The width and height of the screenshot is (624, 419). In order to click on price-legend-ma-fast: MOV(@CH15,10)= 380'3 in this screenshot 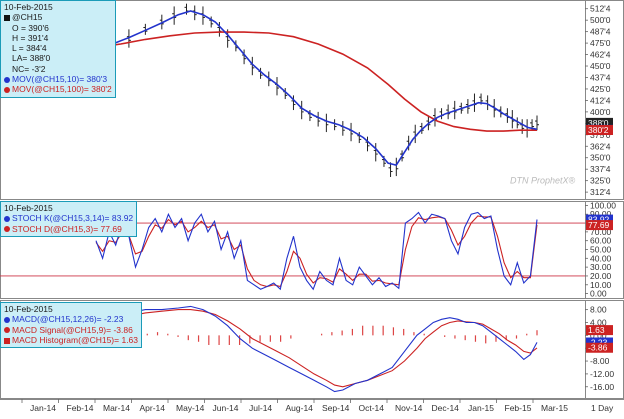, I will do `click(60, 79)`.